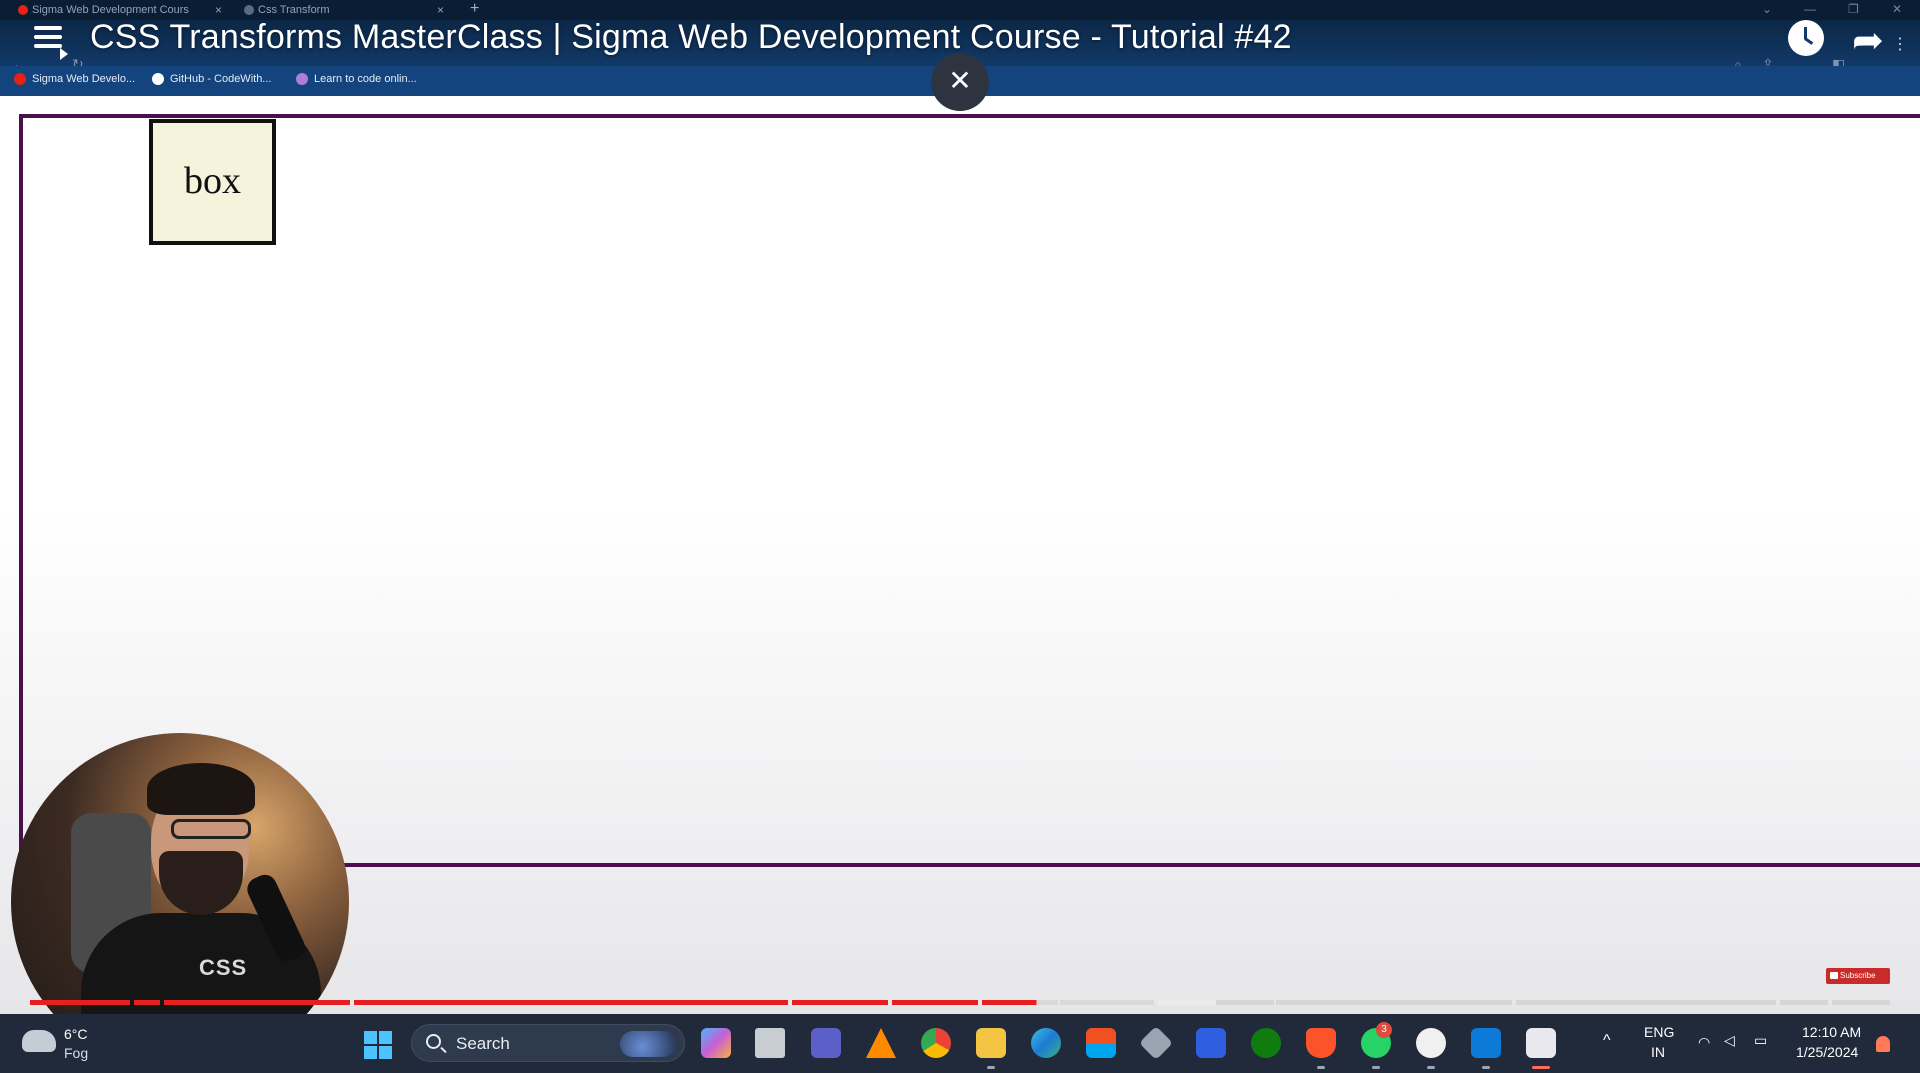  I want to click on language-region: IN, so click(1658, 1052).